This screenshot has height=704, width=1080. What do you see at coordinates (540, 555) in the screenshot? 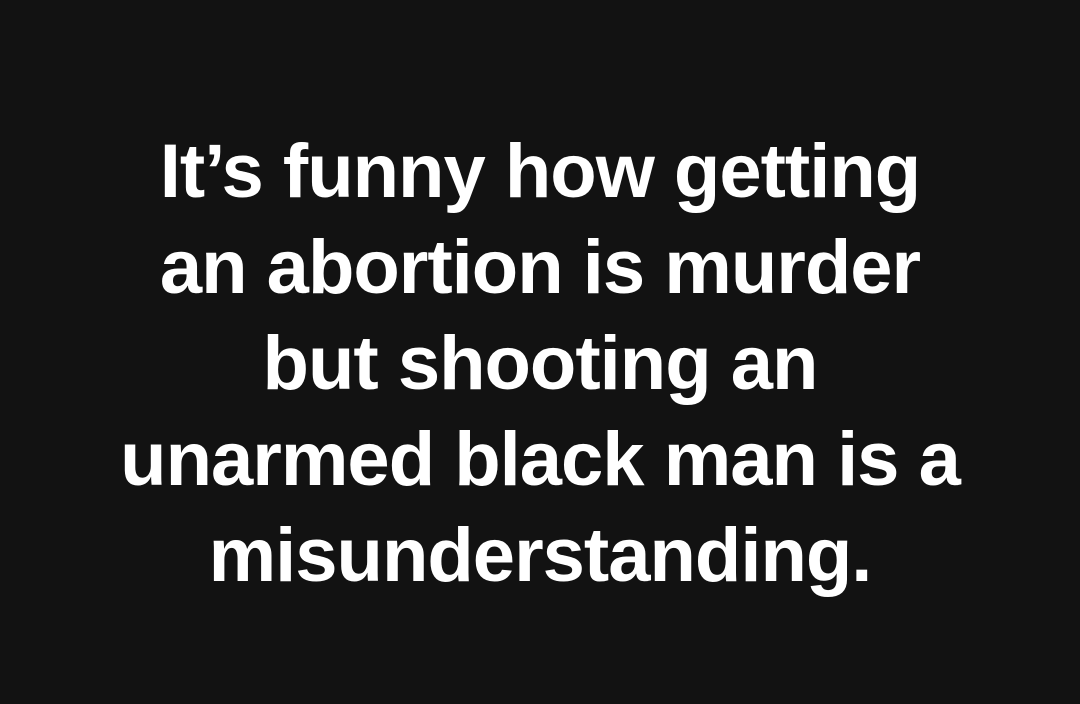
I see `quote-line-5: misunderstanding.` at bounding box center [540, 555].